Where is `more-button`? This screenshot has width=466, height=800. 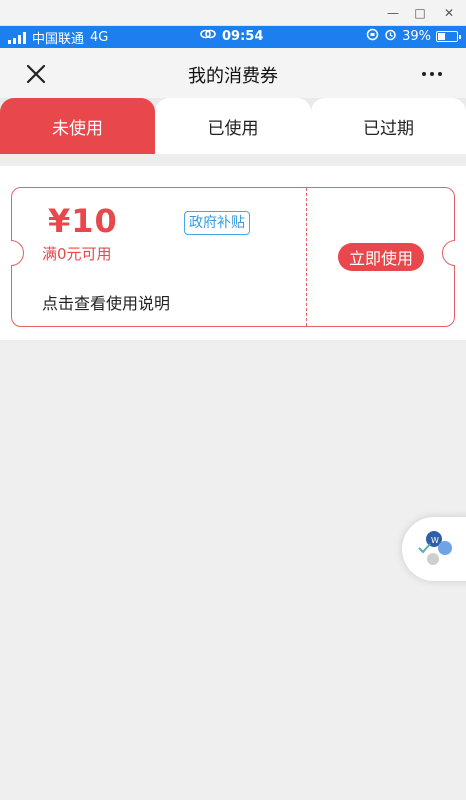 more-button is located at coordinates (432, 74).